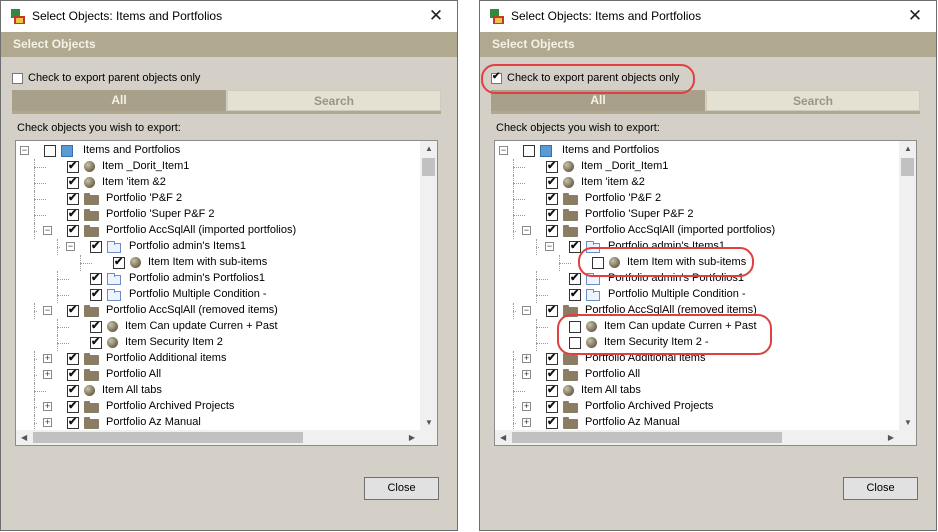  What do you see at coordinates (218, 311) in the screenshot?
I see `tree-node: − Portfolio AccSqlAll (removed items)` at bounding box center [218, 311].